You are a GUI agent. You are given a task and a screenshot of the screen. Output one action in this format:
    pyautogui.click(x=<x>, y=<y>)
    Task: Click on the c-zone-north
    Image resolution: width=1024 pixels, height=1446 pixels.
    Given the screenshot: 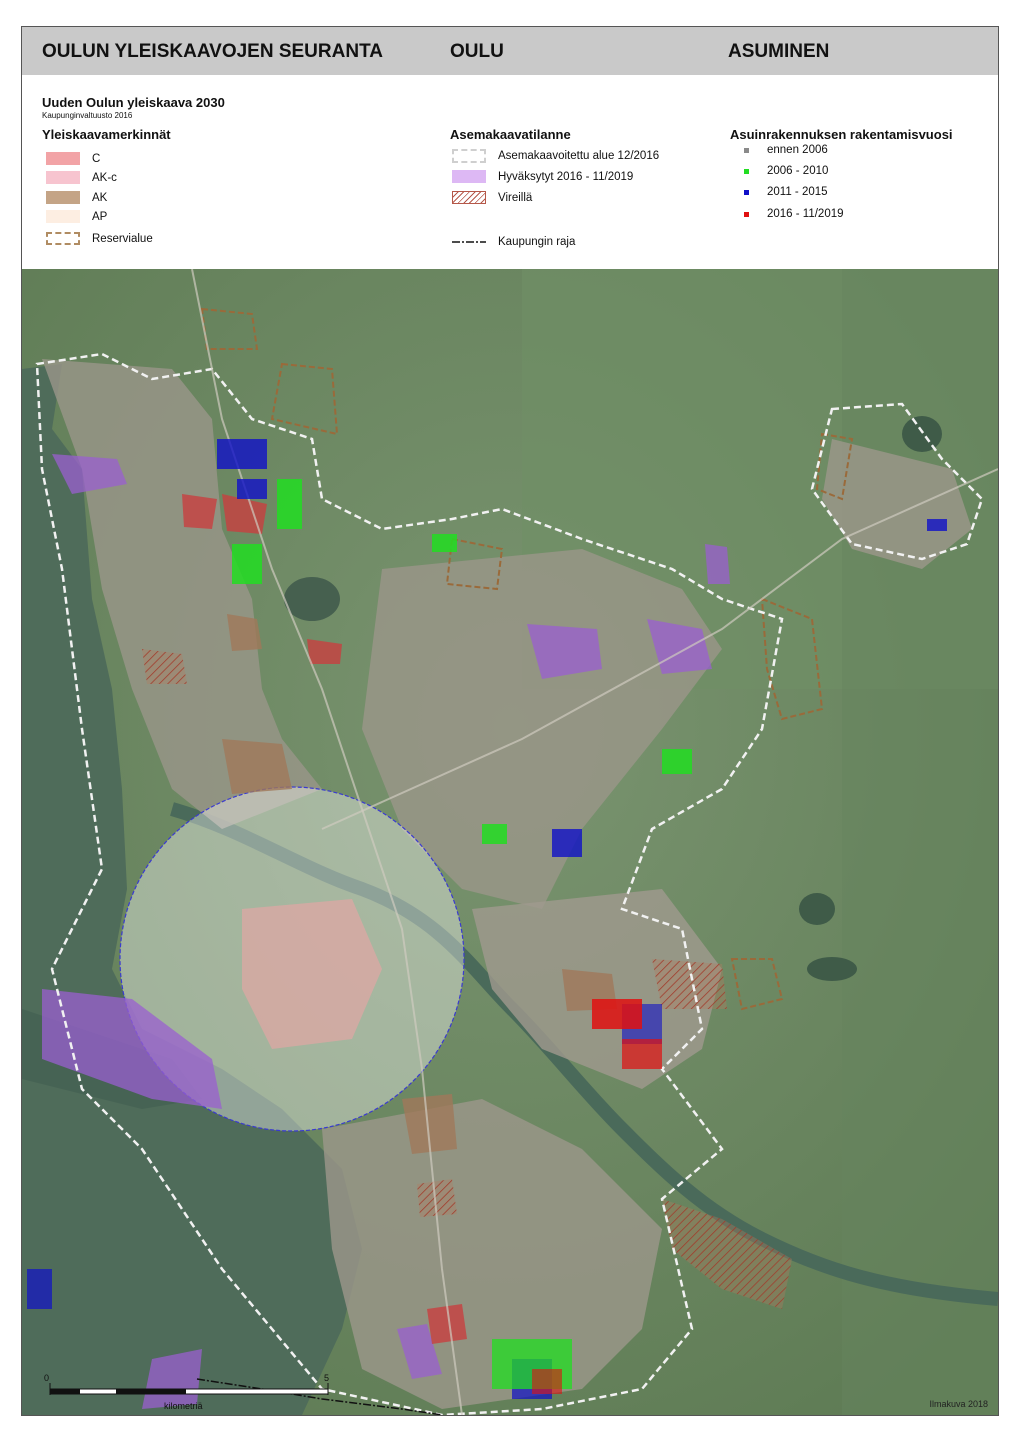 What is the action you would take?
    pyautogui.click(x=199, y=511)
    